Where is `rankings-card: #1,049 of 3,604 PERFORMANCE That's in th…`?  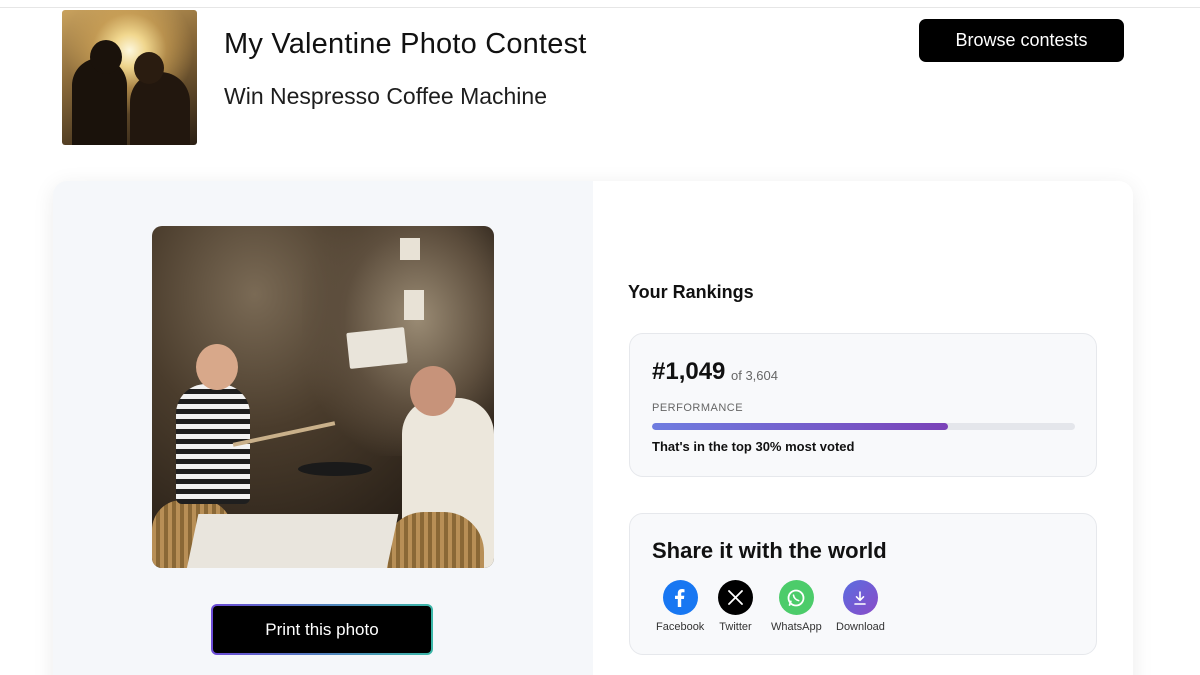 rankings-card: #1,049 of 3,604 PERFORMANCE That's in th… is located at coordinates (863, 405).